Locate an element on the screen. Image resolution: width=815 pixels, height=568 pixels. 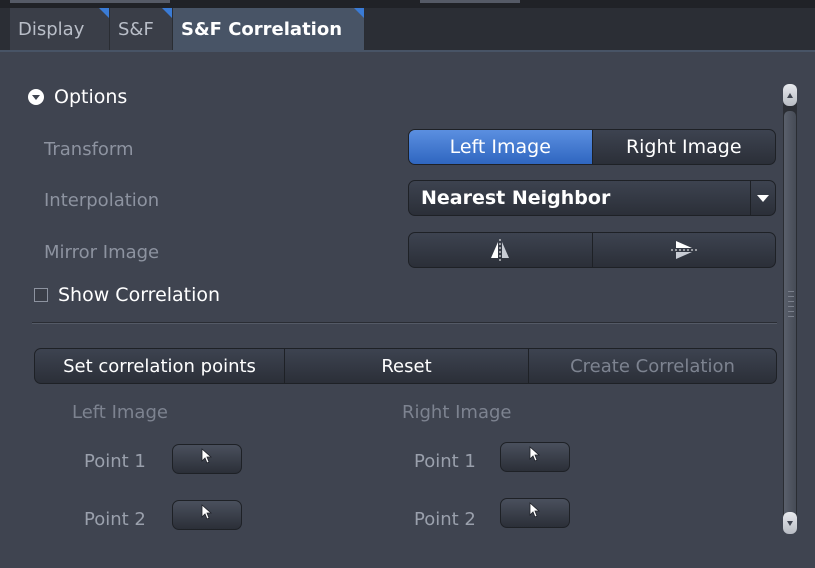
scroll-up-button is located at coordinates (790, 95).